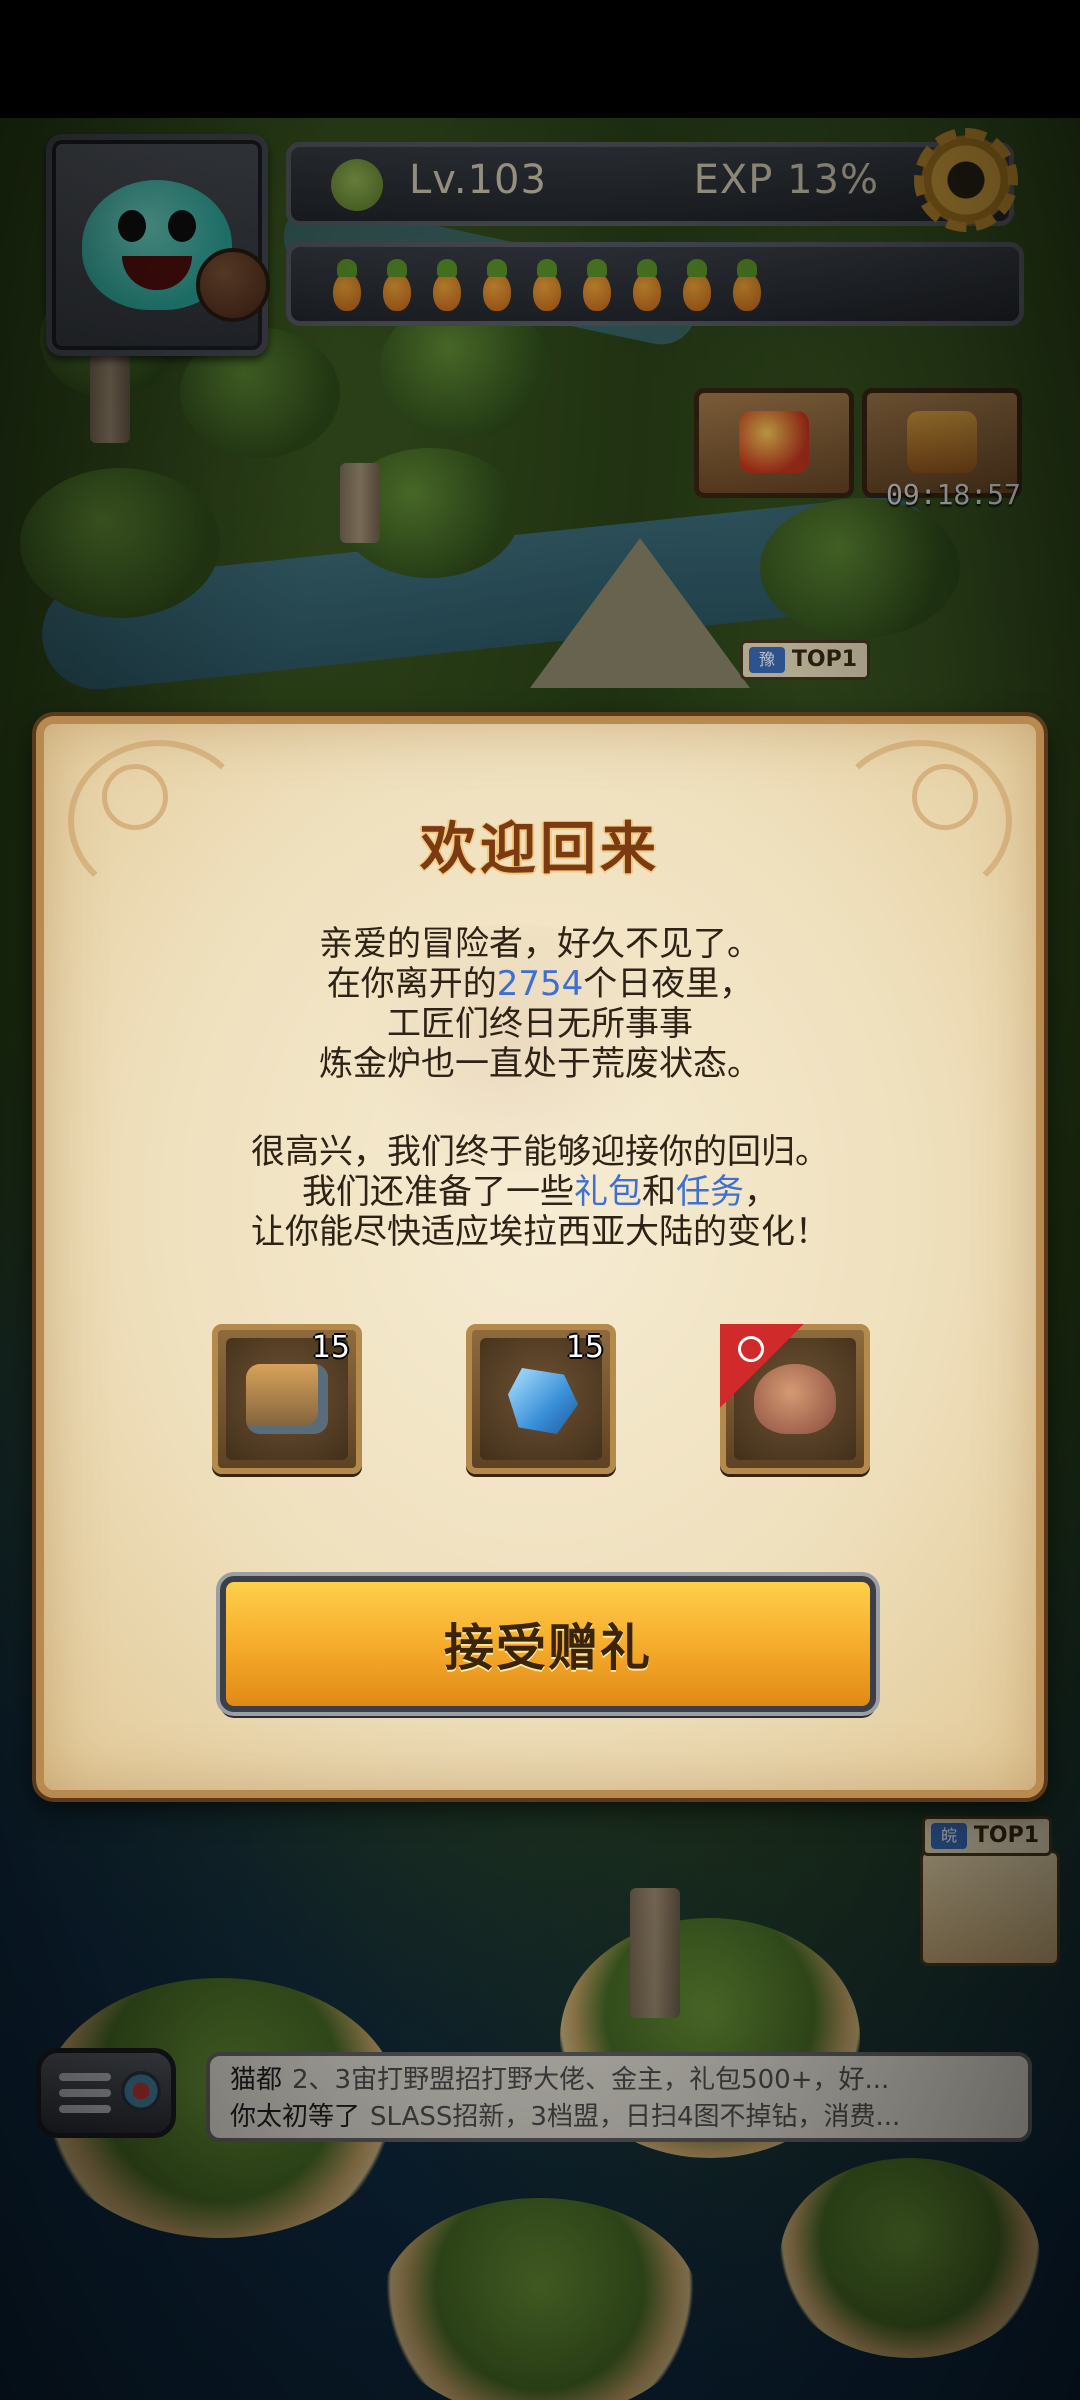  I want to click on alarm-clock-icon, so click(751, 1349).